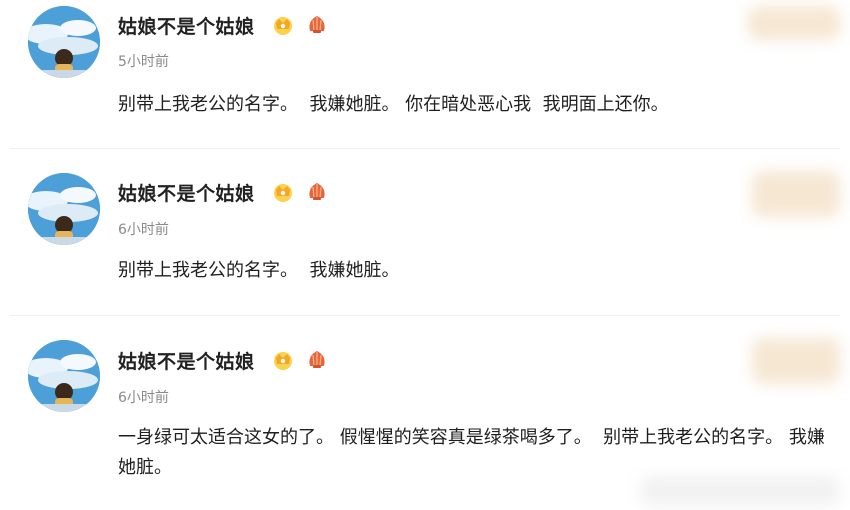 The image size is (850, 510). Describe the element at coordinates (259, 270) in the screenshot. I see `comment-text: 别带上我老公的名字。 我嫌她脏。` at that location.